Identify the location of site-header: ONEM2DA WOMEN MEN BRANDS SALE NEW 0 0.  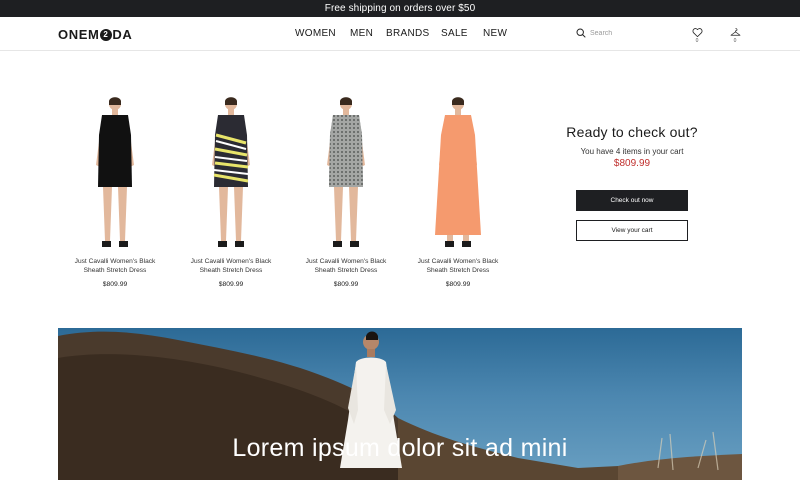
(400, 34).